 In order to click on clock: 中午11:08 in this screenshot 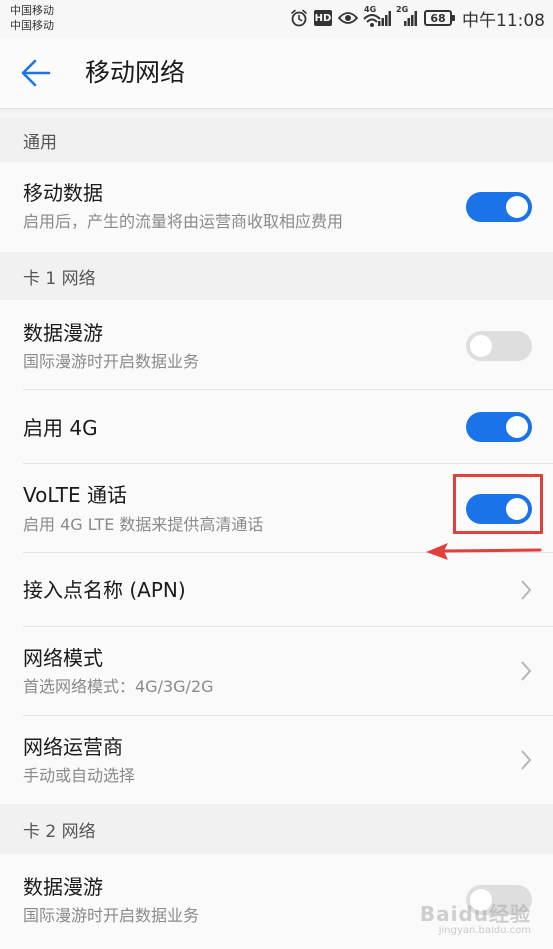, I will do `click(503, 20)`.